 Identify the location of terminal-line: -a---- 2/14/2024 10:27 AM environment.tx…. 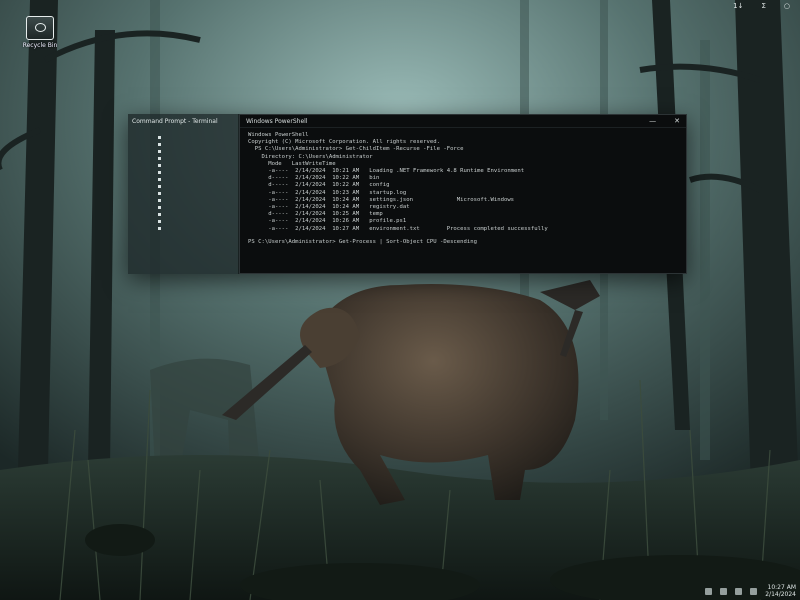
(398, 228).